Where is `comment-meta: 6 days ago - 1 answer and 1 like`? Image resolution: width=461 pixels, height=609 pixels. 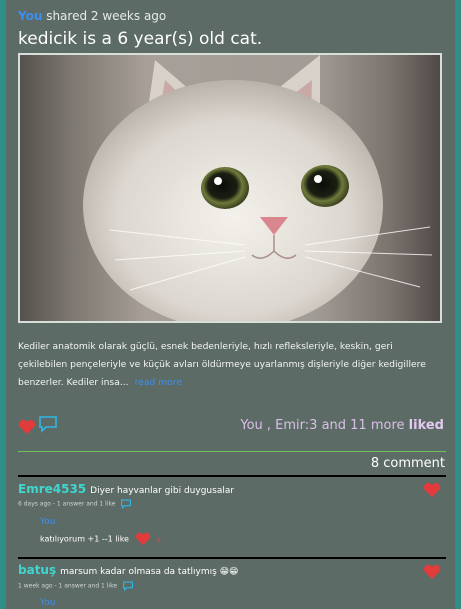 comment-meta: 6 days ago - 1 answer and 1 like is located at coordinates (75, 504).